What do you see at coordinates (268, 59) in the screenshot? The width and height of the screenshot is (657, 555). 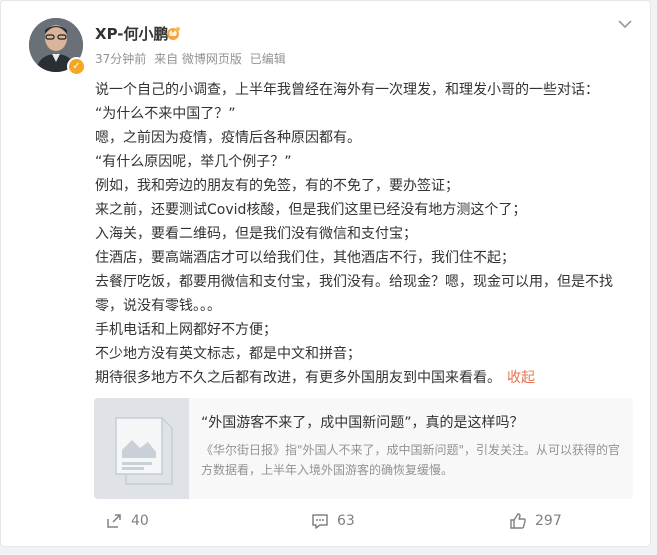 I see `edited-label: 已编辑` at bounding box center [268, 59].